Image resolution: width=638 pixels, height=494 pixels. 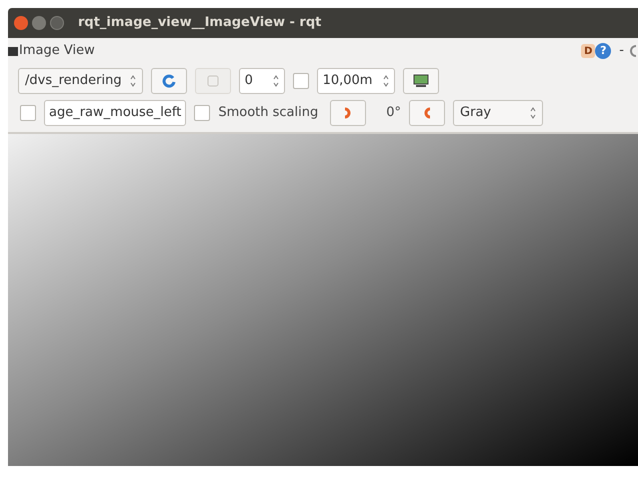 What do you see at coordinates (13, 51) in the screenshot?
I see `window-icon` at bounding box center [13, 51].